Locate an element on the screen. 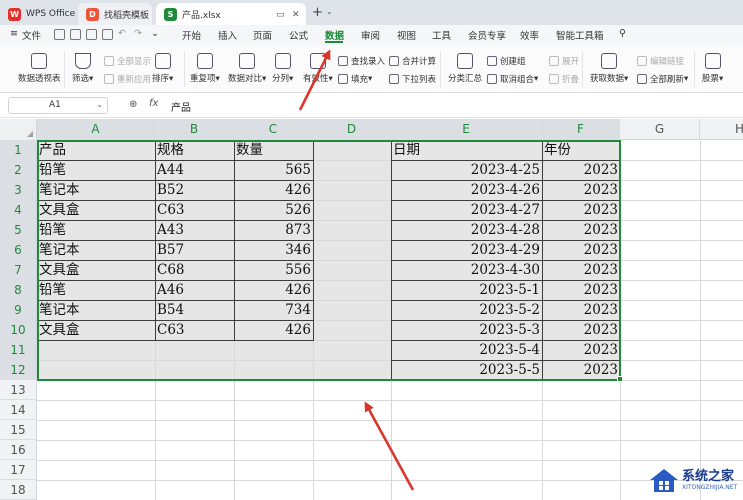  row-header-18: 18 is located at coordinates (18, 490).